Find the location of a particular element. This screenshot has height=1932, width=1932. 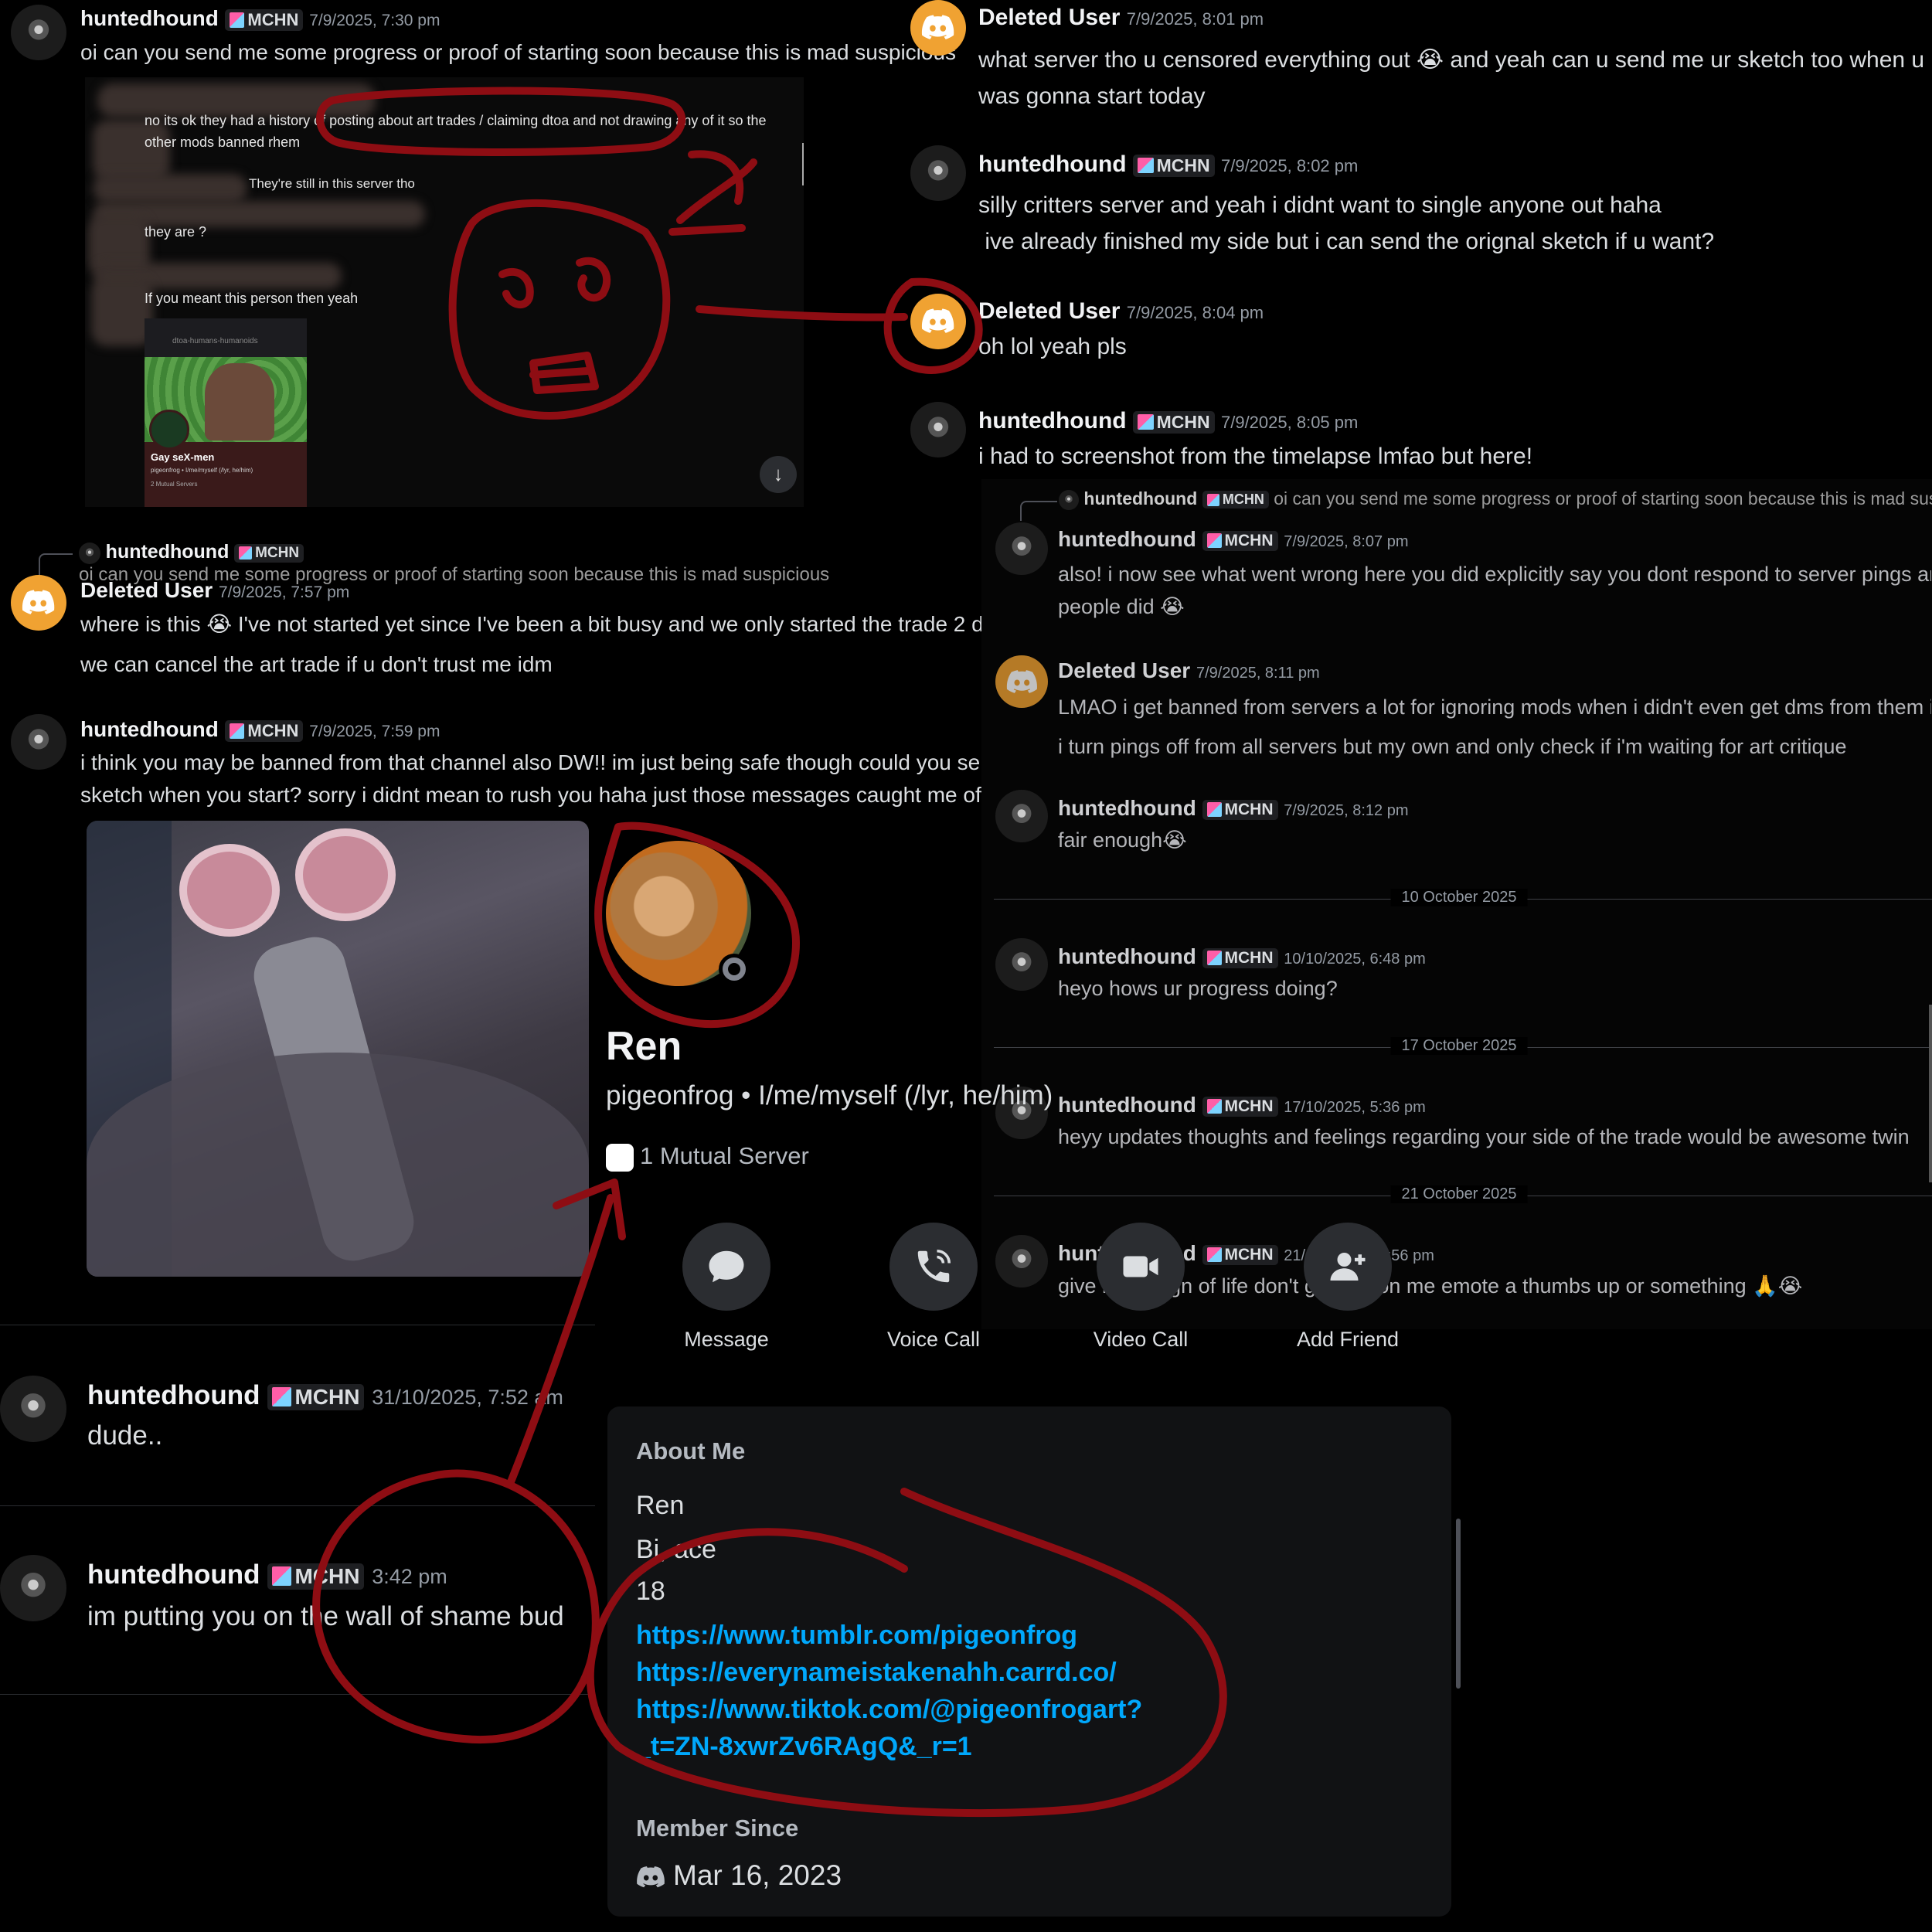

arrow-down-icon: ↓ is located at coordinates (779, 475).